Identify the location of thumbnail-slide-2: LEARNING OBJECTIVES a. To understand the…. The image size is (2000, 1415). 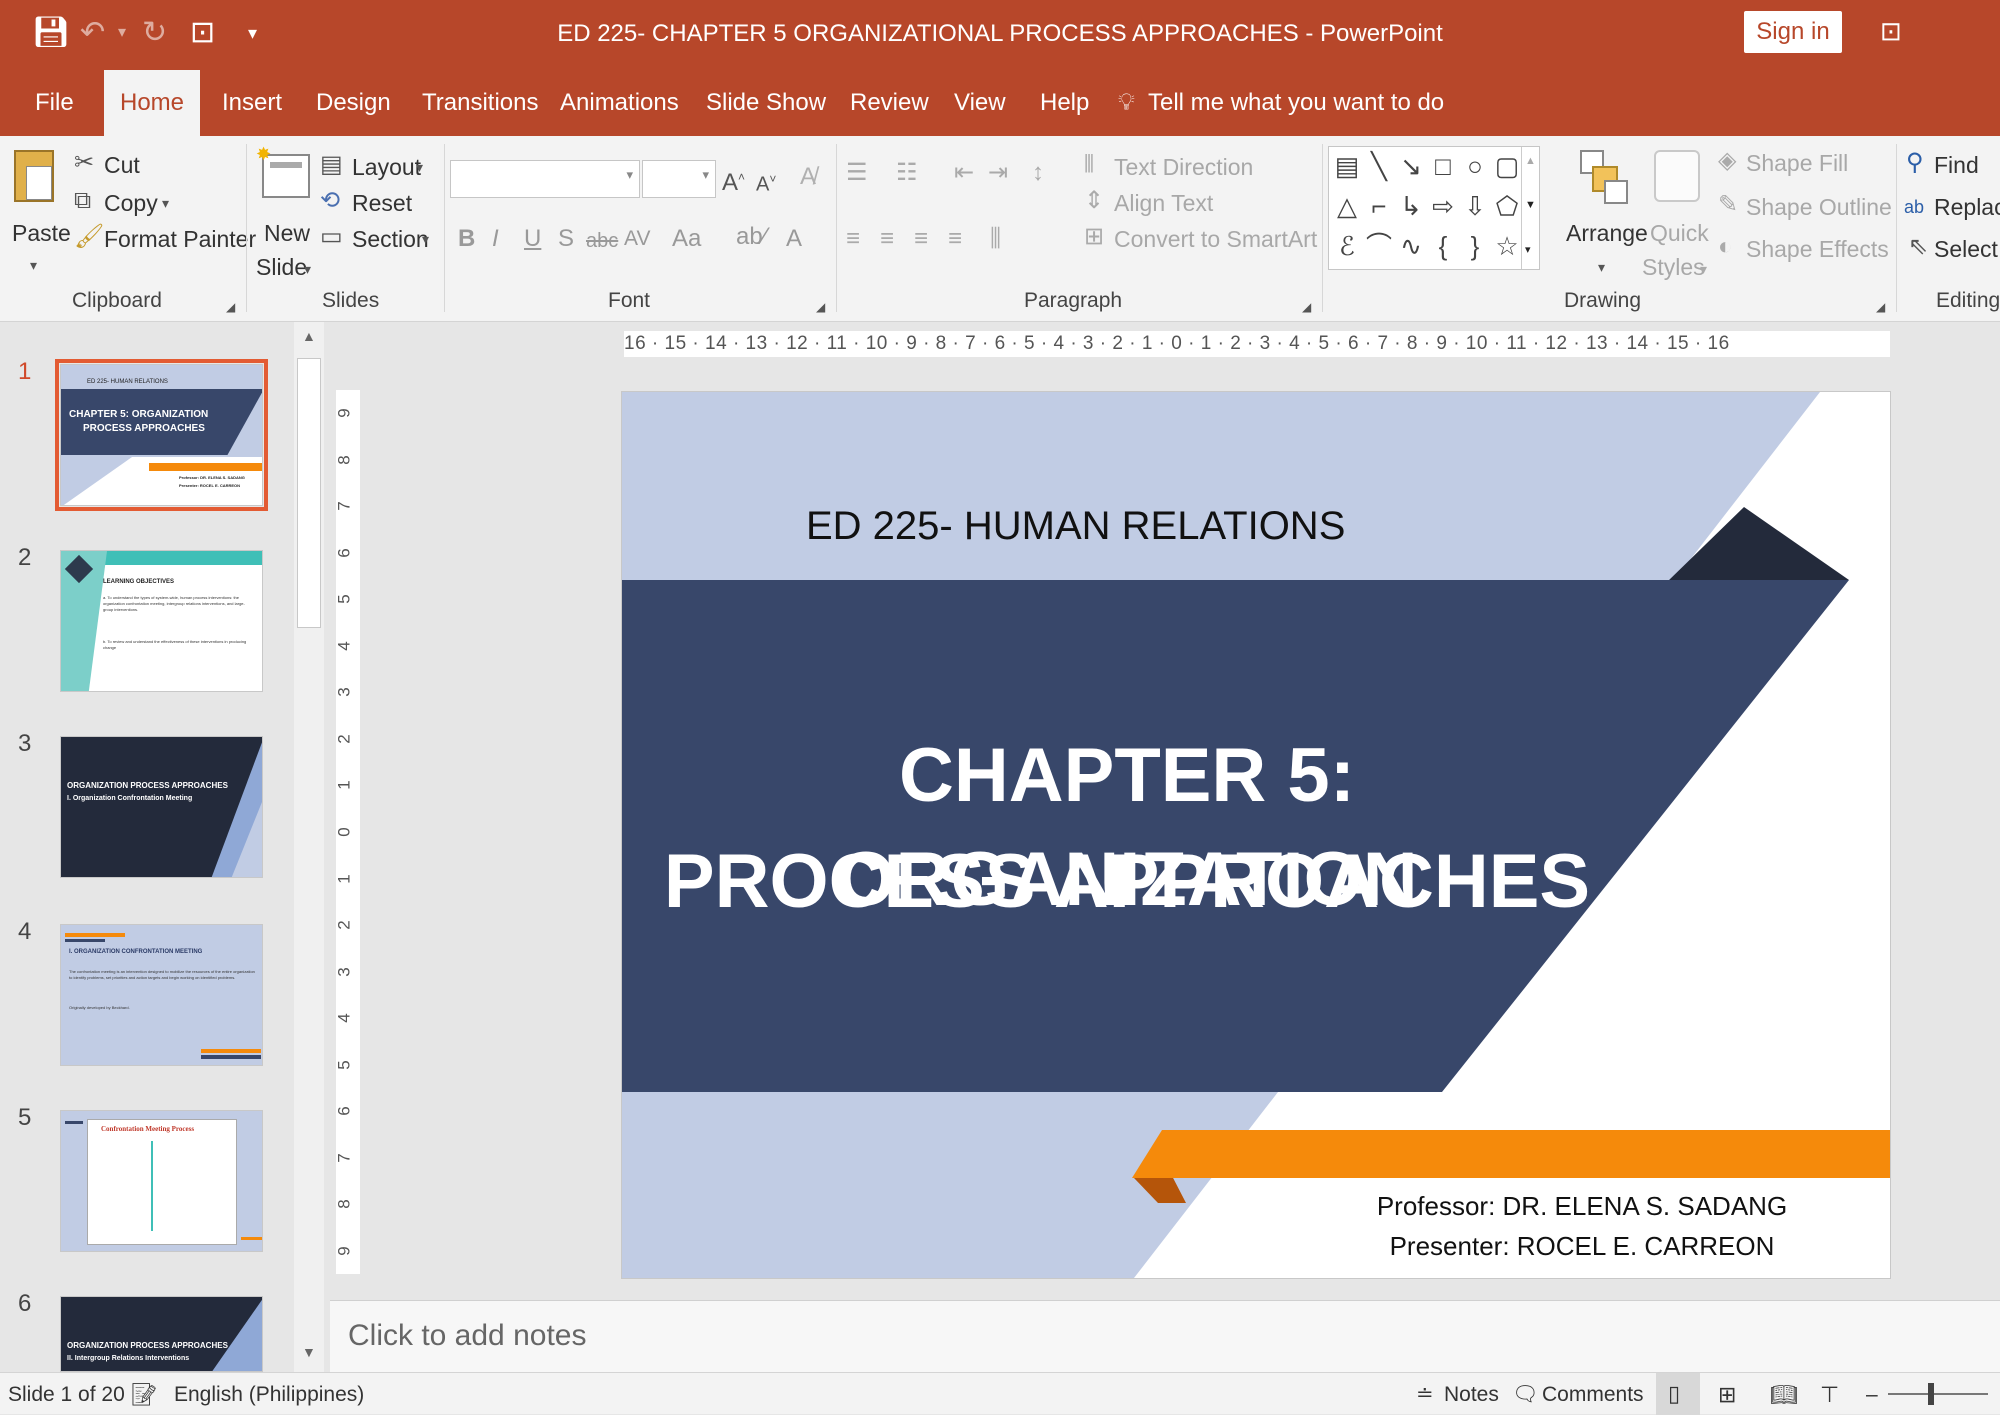
(161, 621).